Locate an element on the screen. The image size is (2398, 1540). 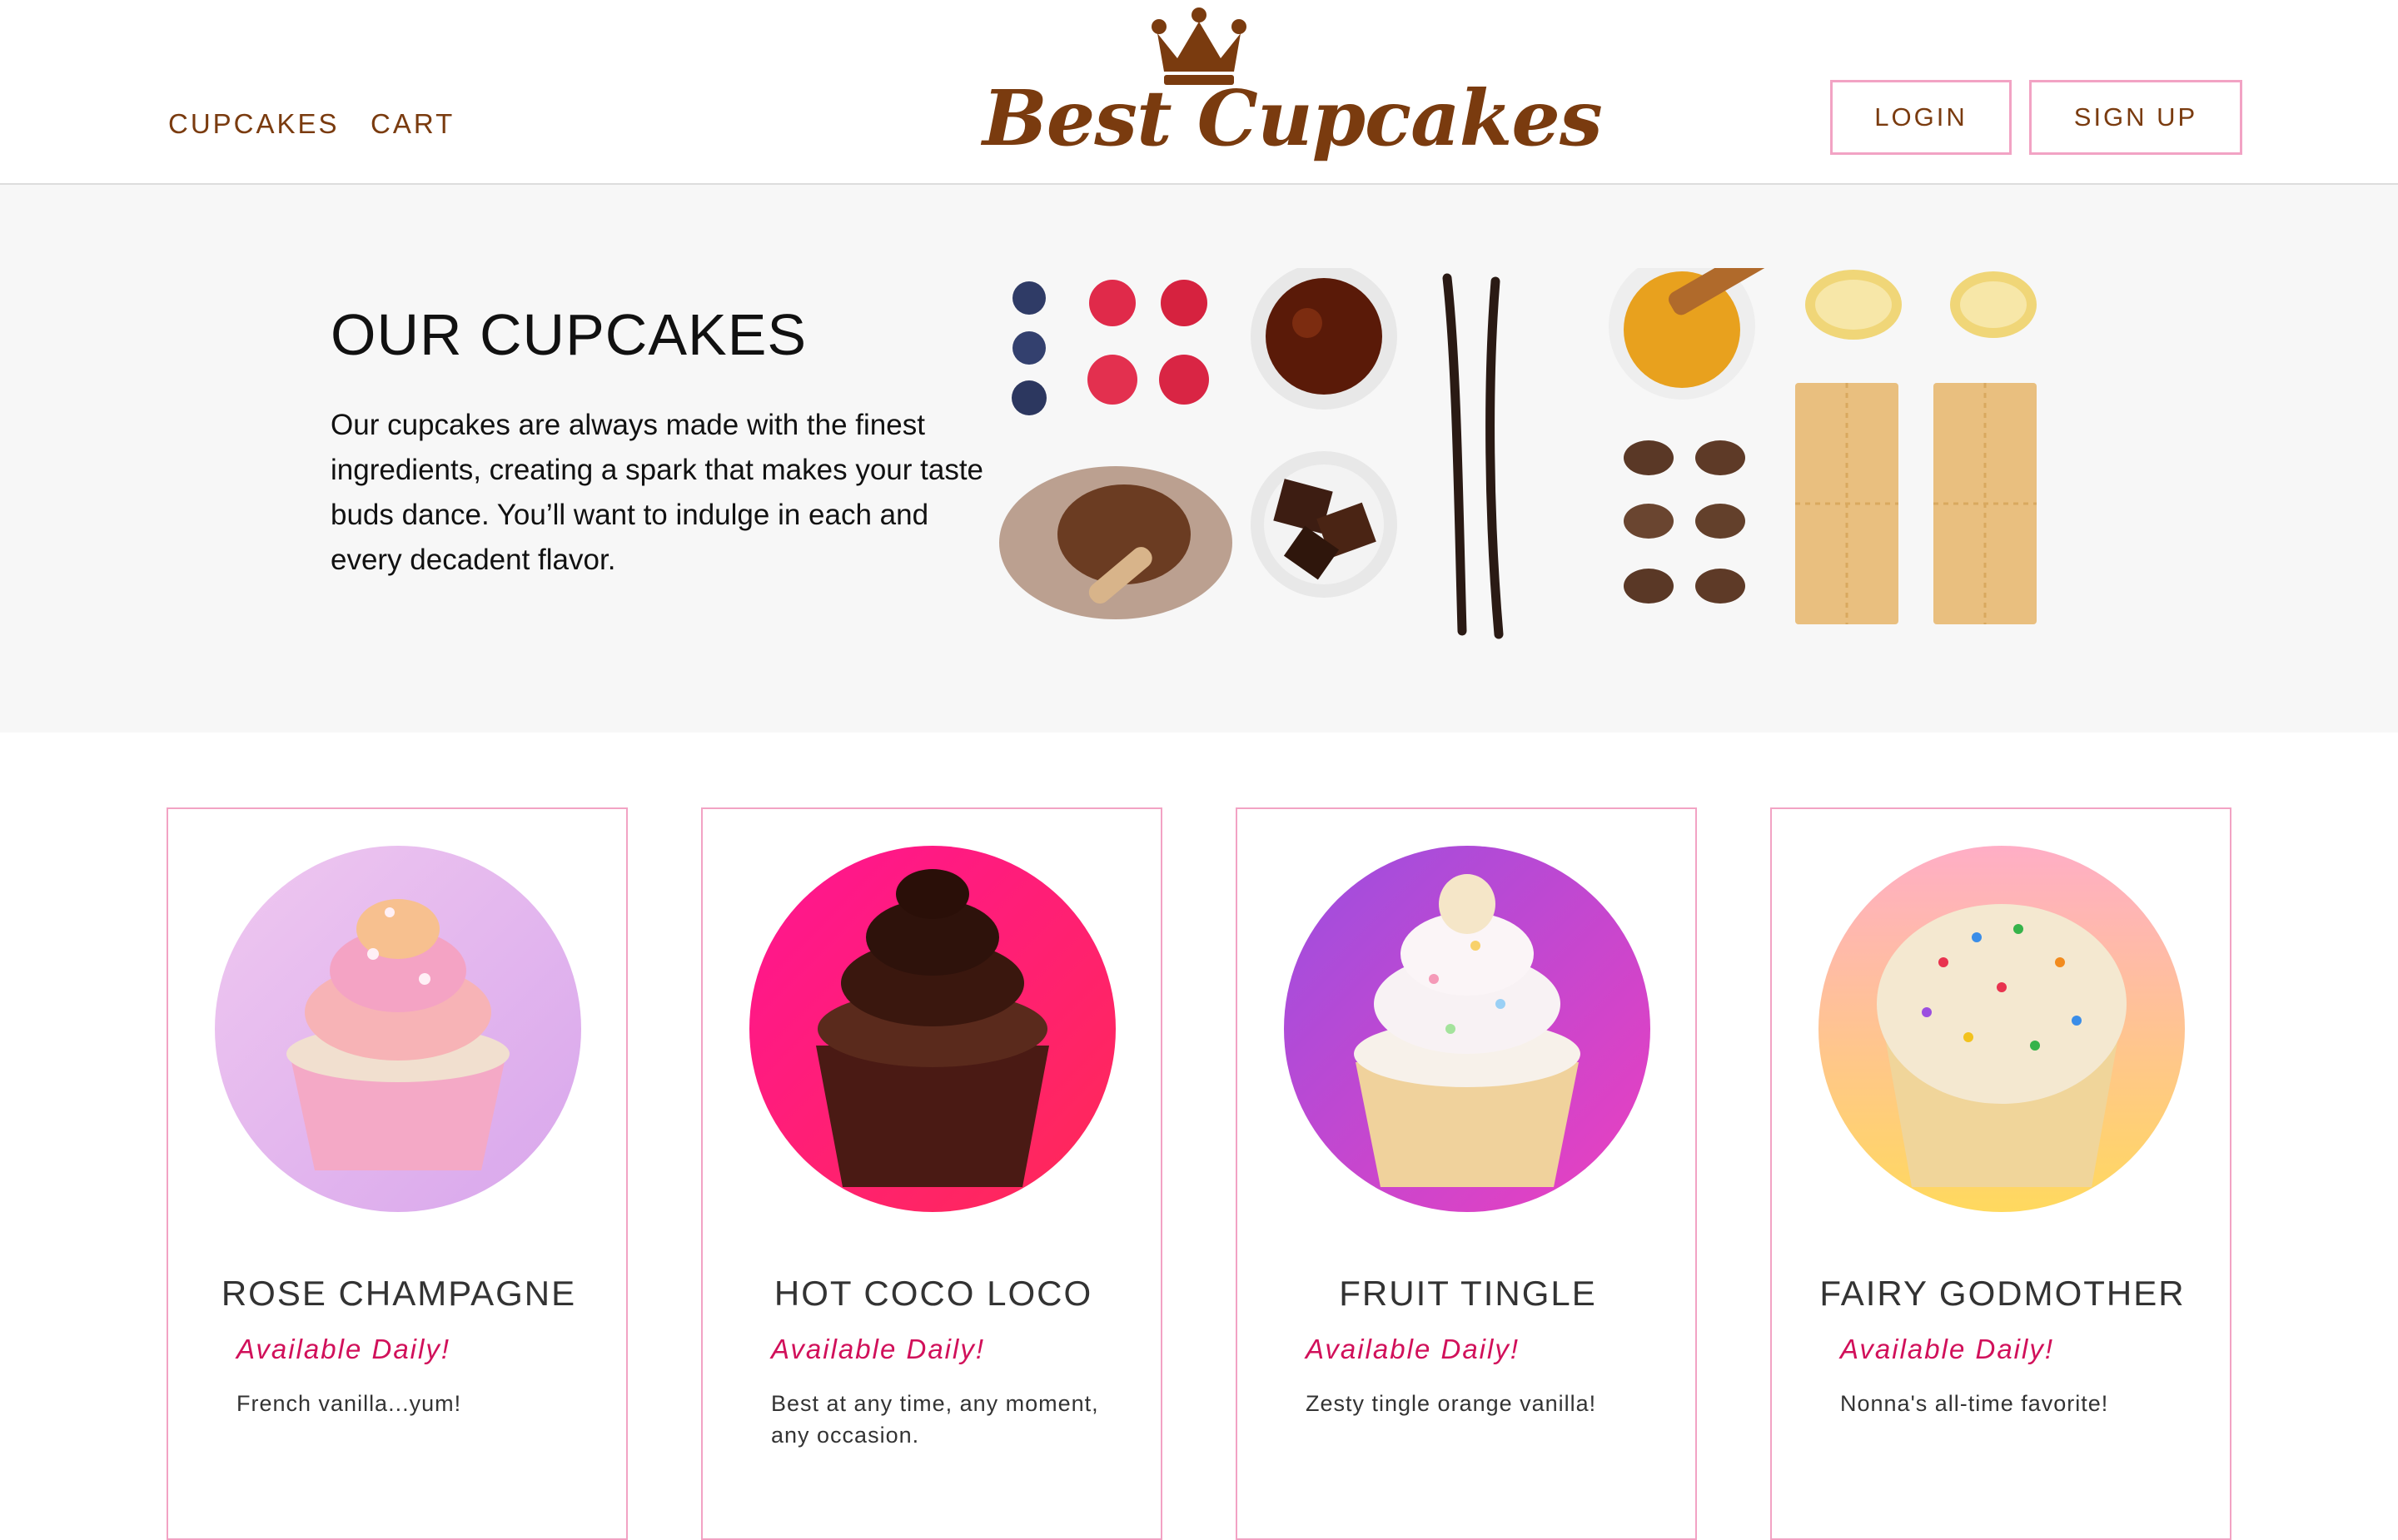
cupcake-description: Zesty tingle orange vanilla! is located at coordinates (1451, 1403).